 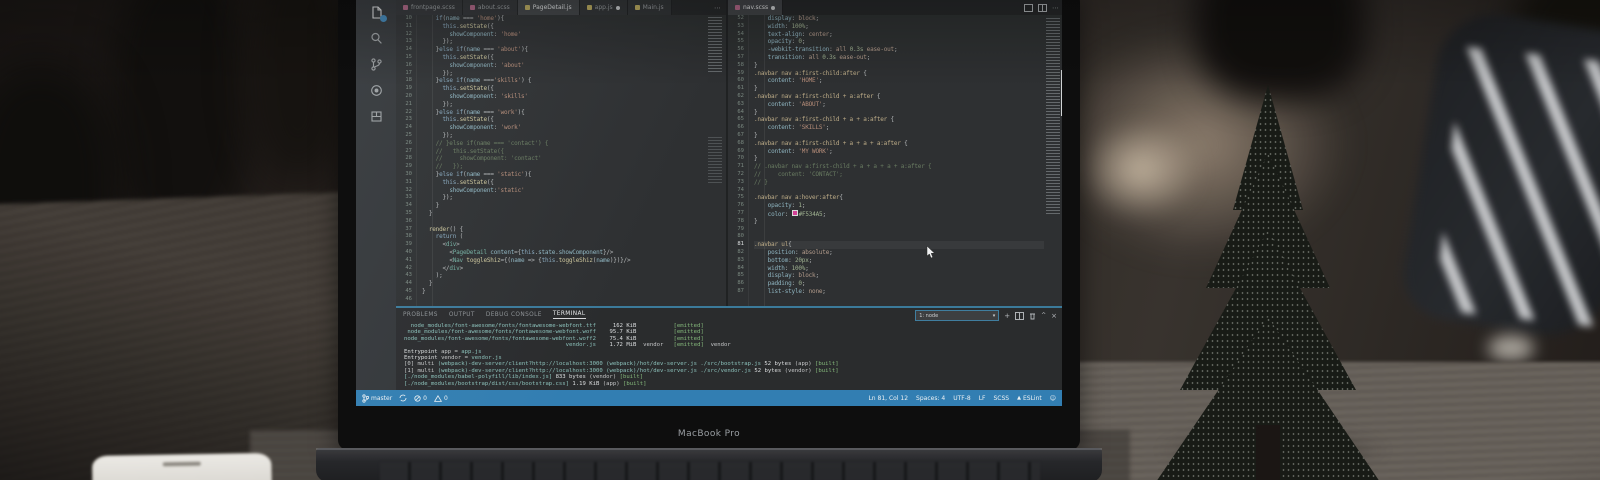 I want to click on line-number: 35, so click(x=408, y=212).